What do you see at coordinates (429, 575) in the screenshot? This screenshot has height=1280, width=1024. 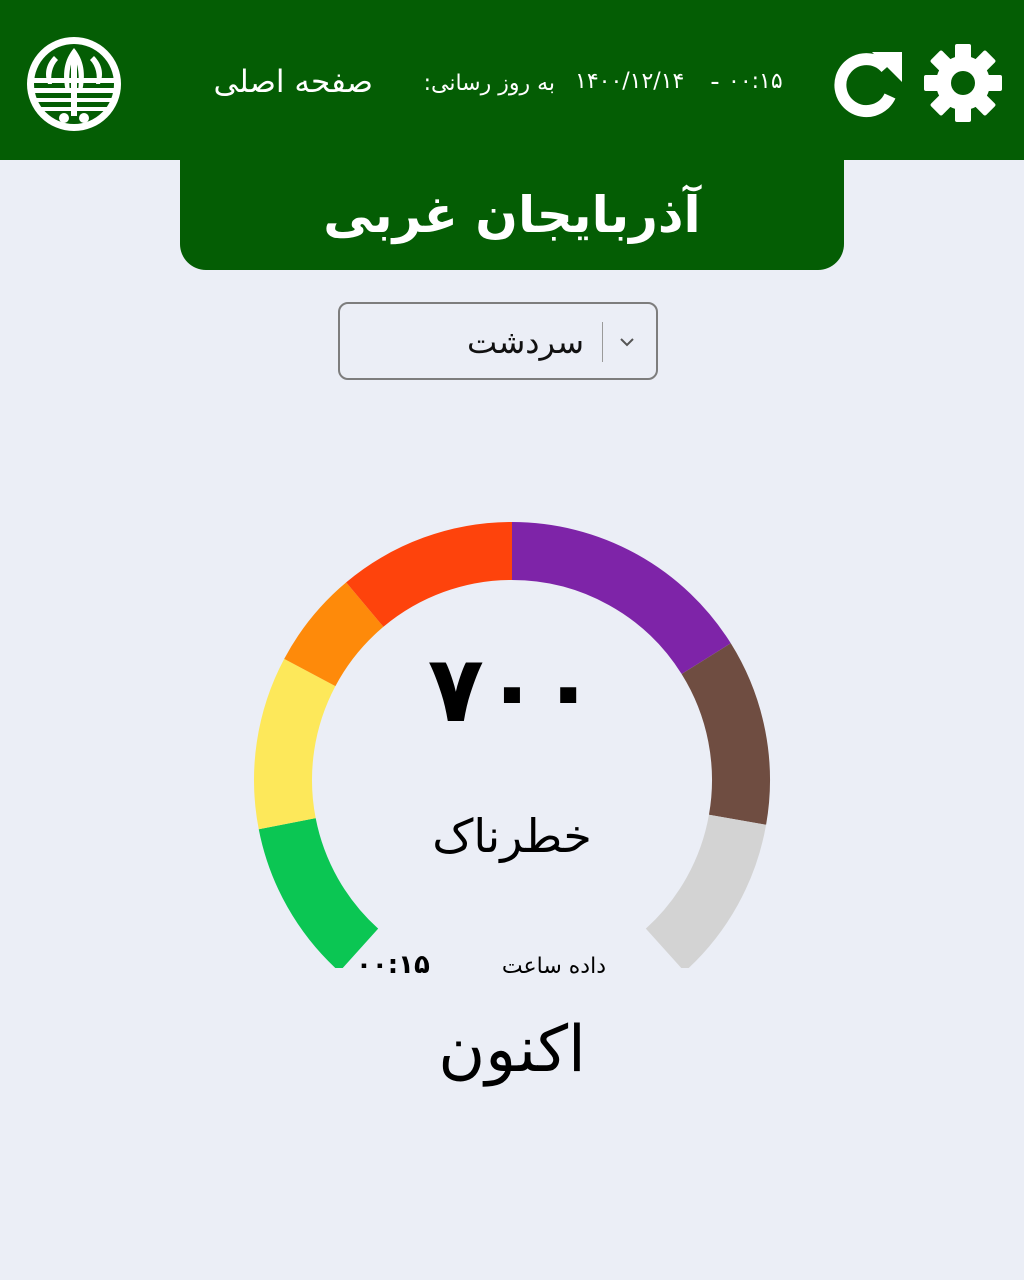 I see `gauge-segment-unhealthy` at bounding box center [429, 575].